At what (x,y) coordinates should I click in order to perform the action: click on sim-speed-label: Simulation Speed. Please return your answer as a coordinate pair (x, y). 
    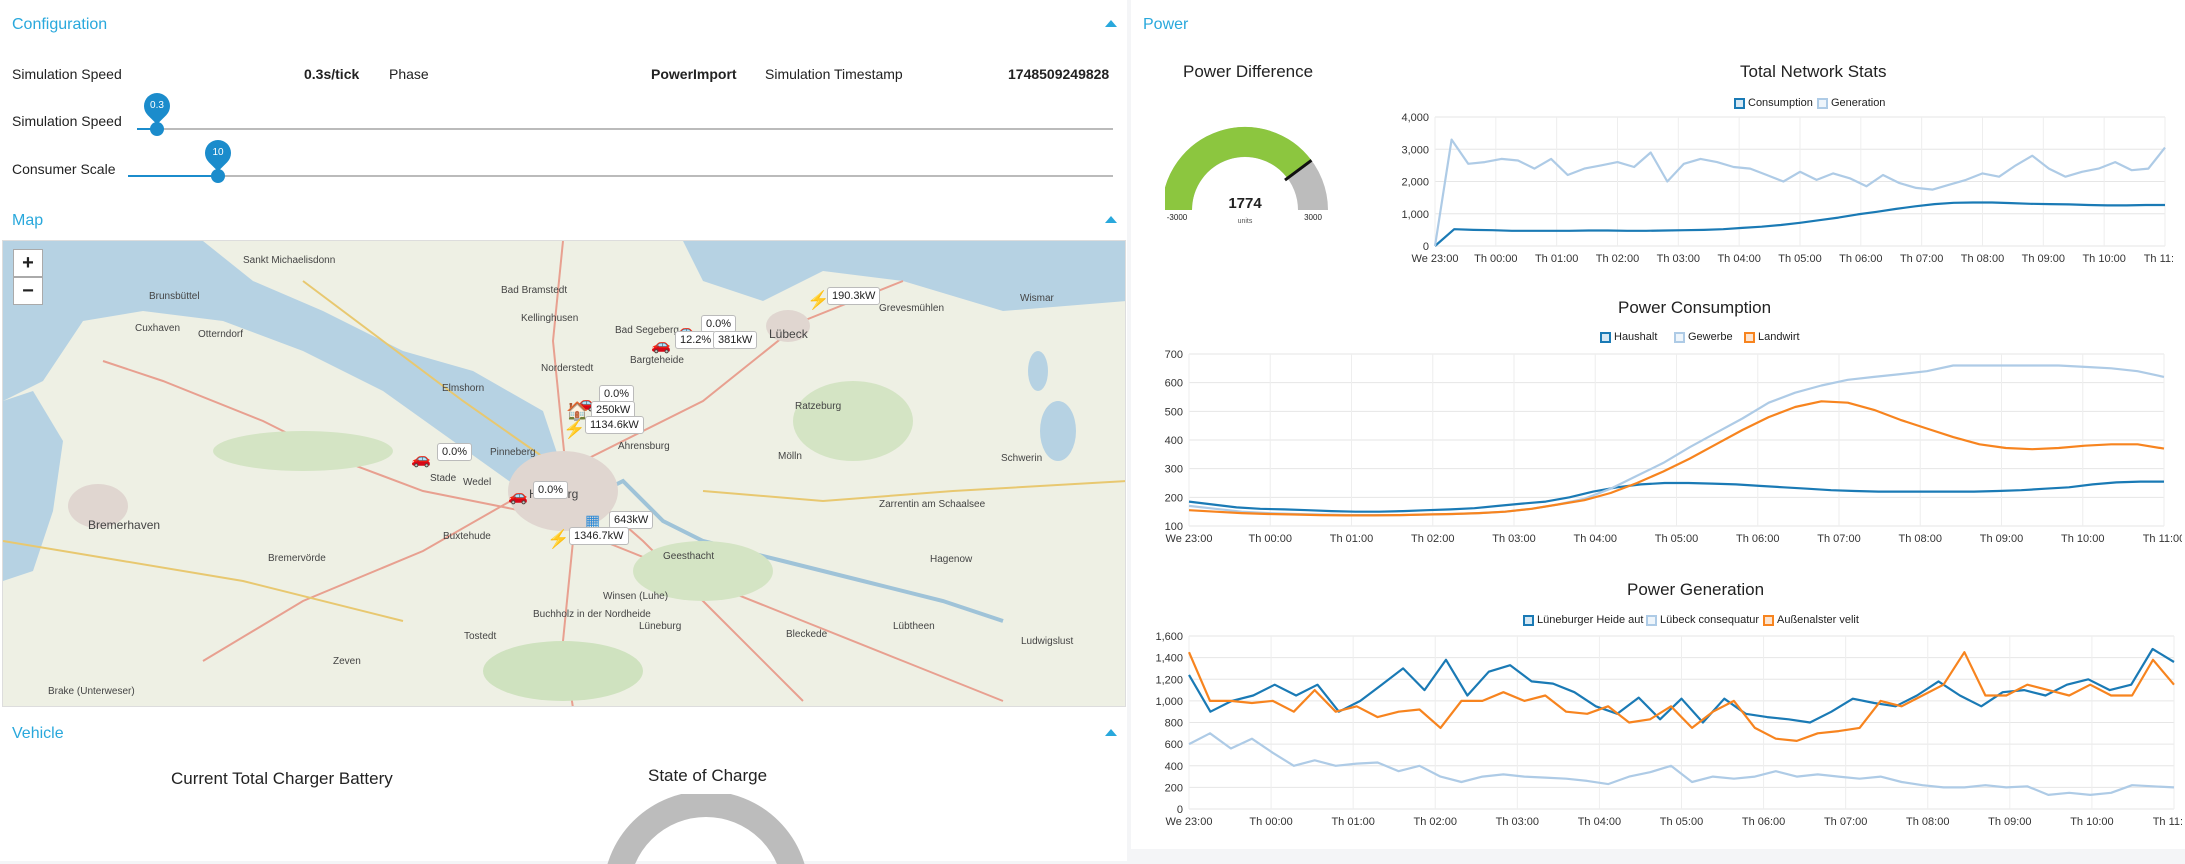
    Looking at the image, I should click on (67, 74).